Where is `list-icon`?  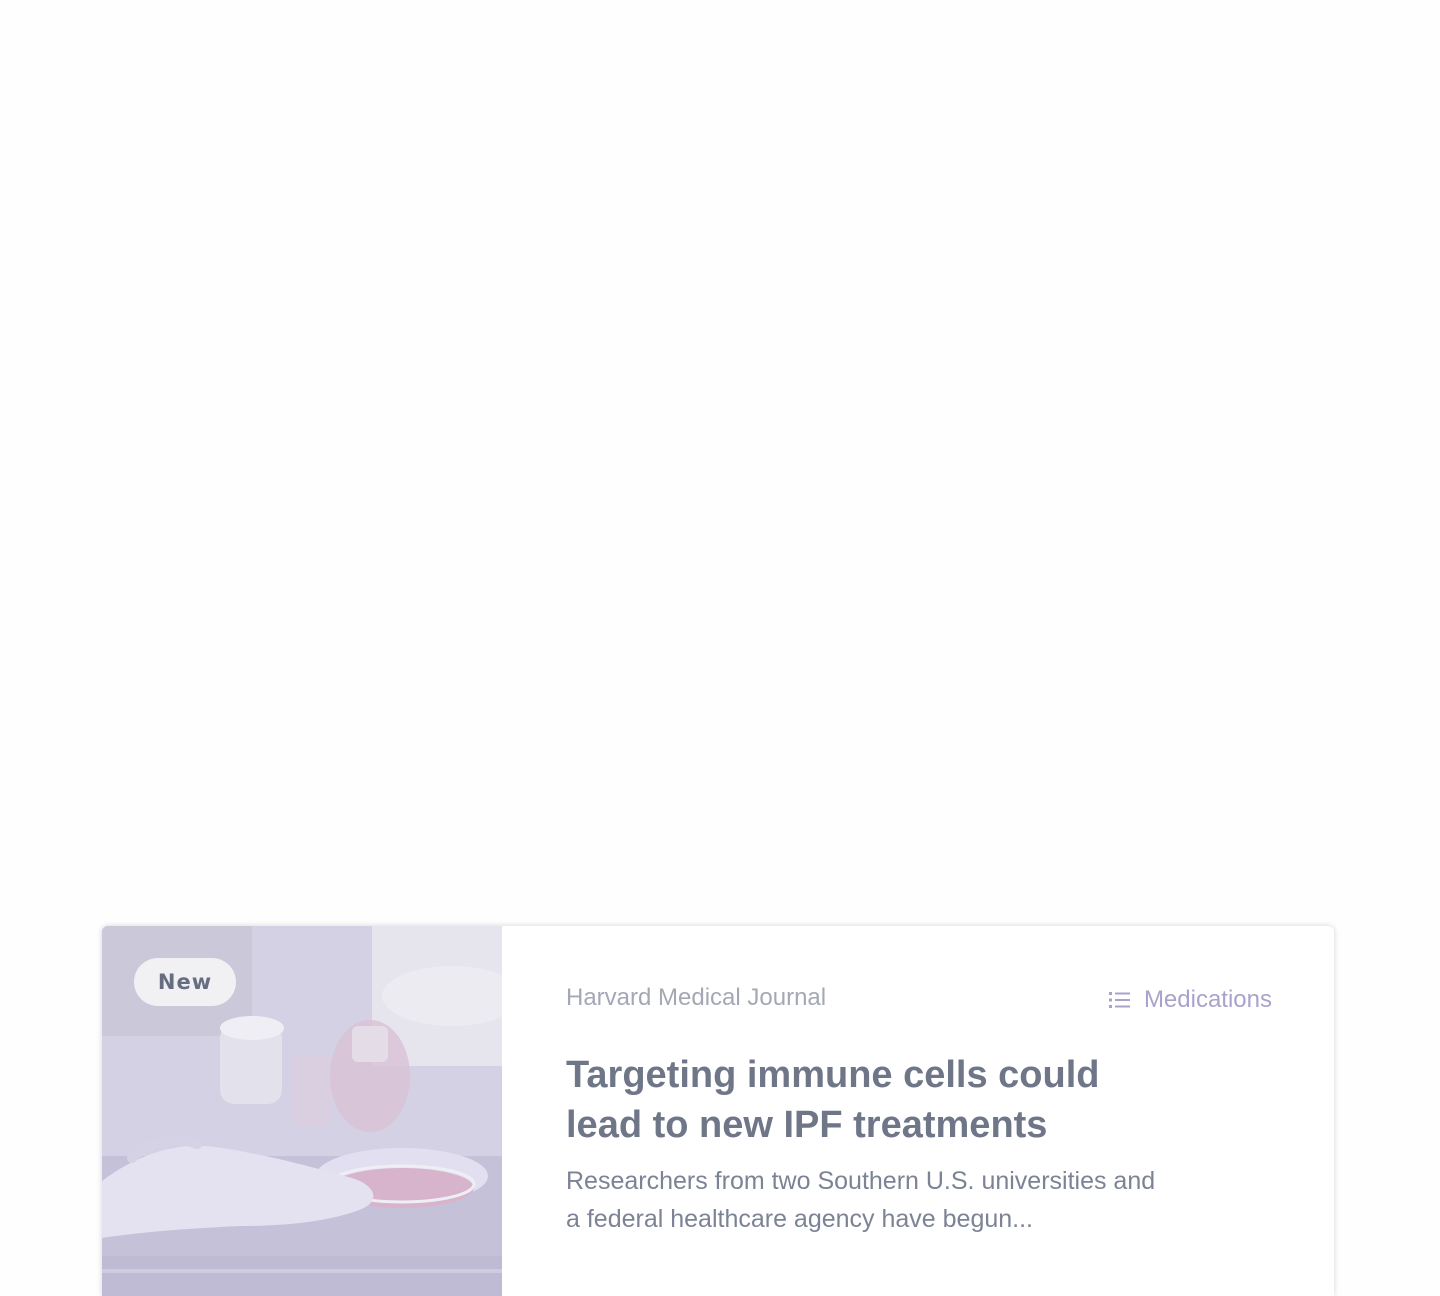
list-icon is located at coordinates (1120, 1000).